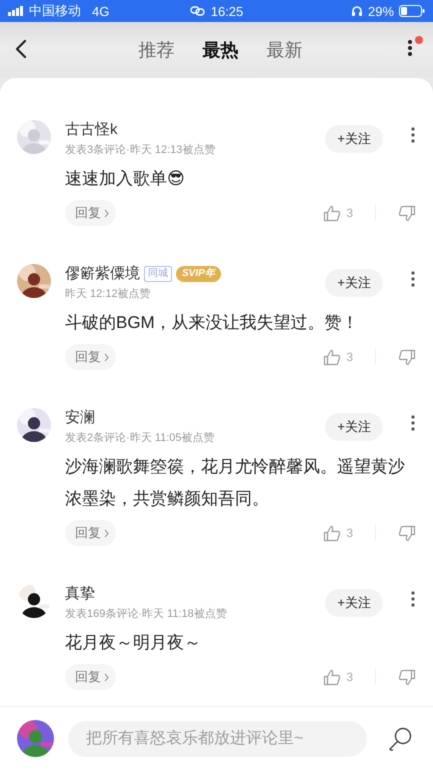 This screenshot has height=770, width=433. What do you see at coordinates (55, 11) in the screenshot?
I see `carrier-name: 中国移动` at bounding box center [55, 11].